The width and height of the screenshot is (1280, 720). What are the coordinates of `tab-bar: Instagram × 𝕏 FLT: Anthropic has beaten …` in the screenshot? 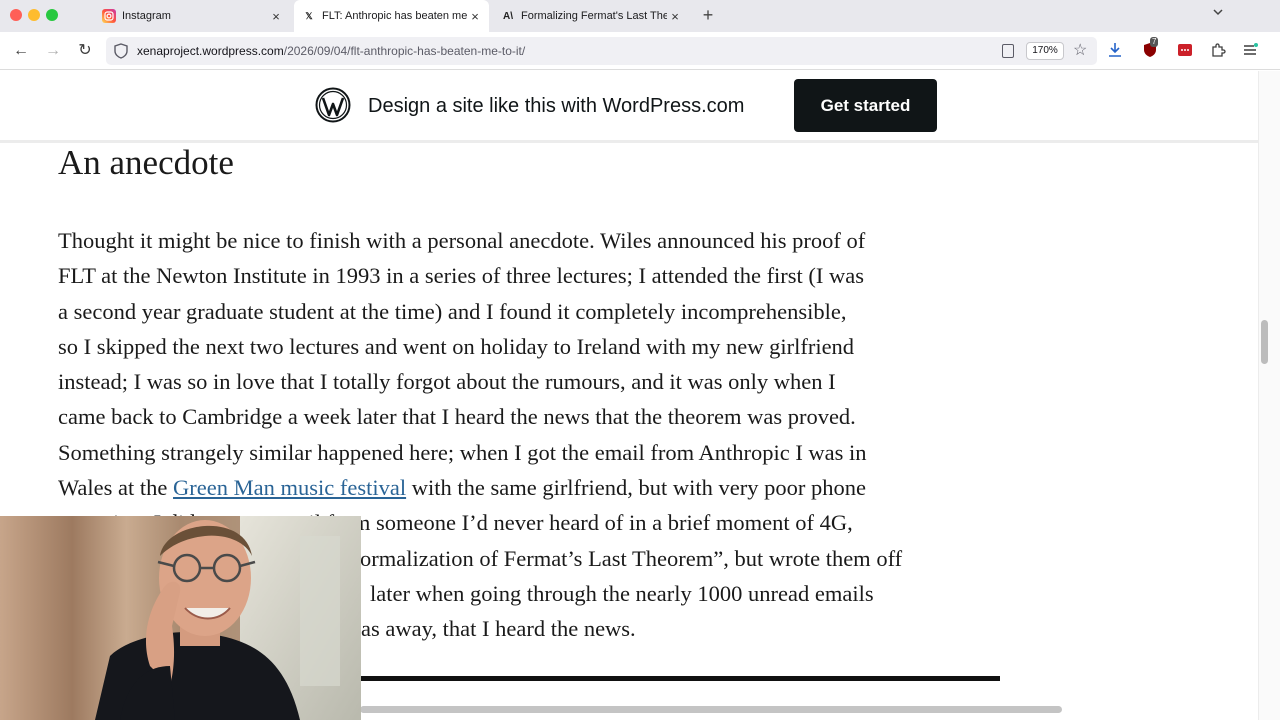 It's located at (640, 16).